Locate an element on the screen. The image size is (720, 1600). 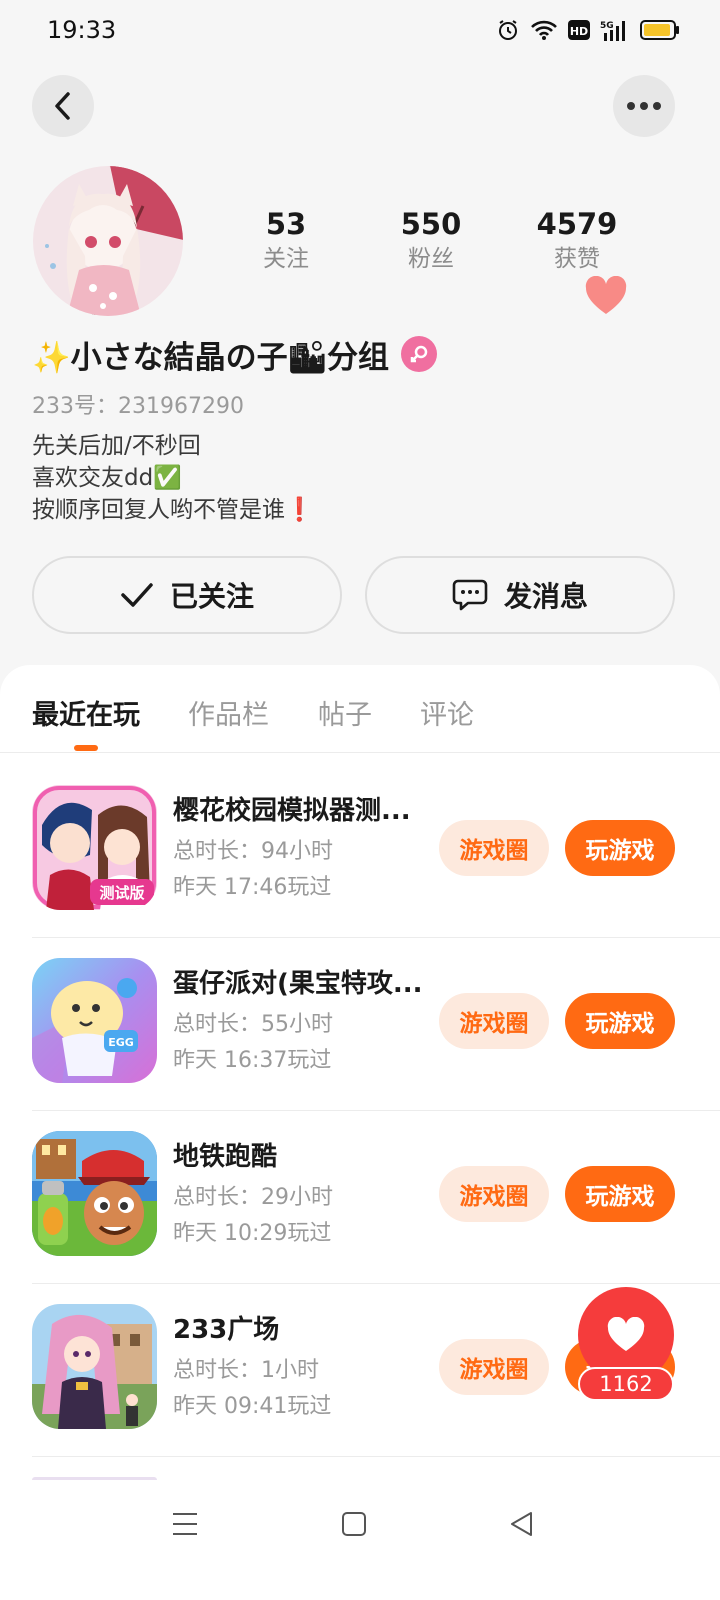
tab-bar: 最近在玩 作品栏 帖子 评论 is located at coordinates (360, 709).